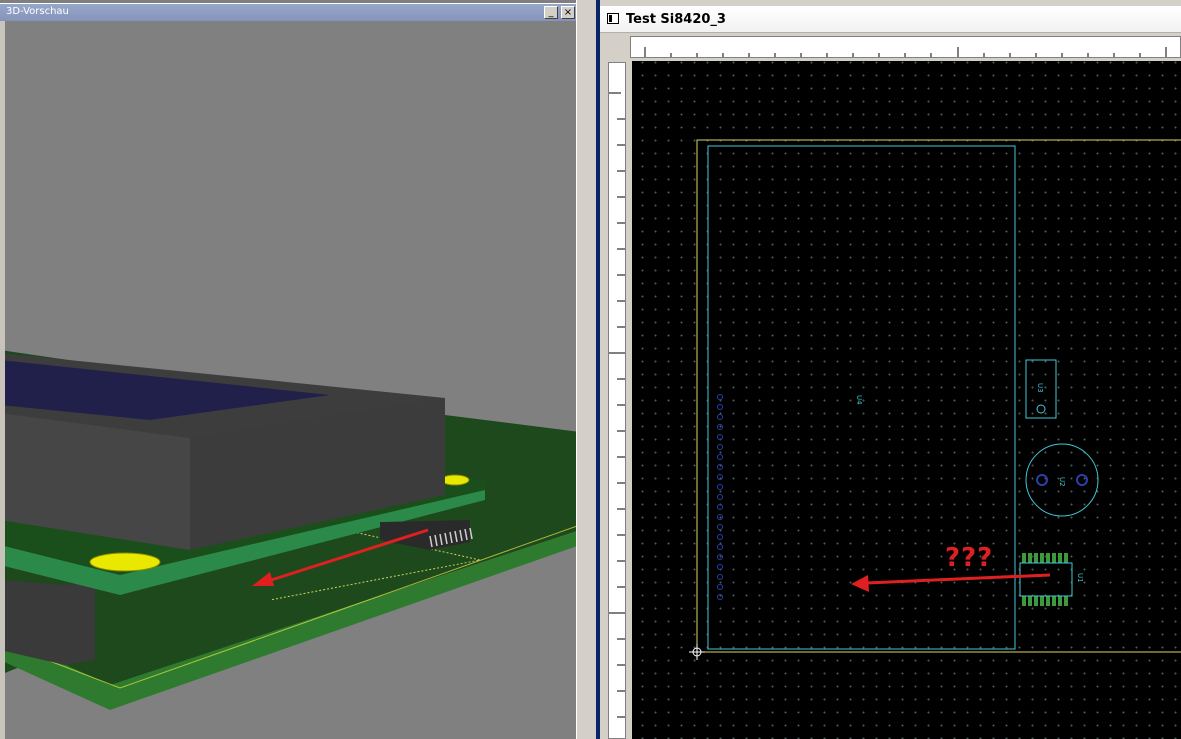  What do you see at coordinates (1062, 482) in the screenshot?
I see `u2-label: U2` at bounding box center [1062, 482].